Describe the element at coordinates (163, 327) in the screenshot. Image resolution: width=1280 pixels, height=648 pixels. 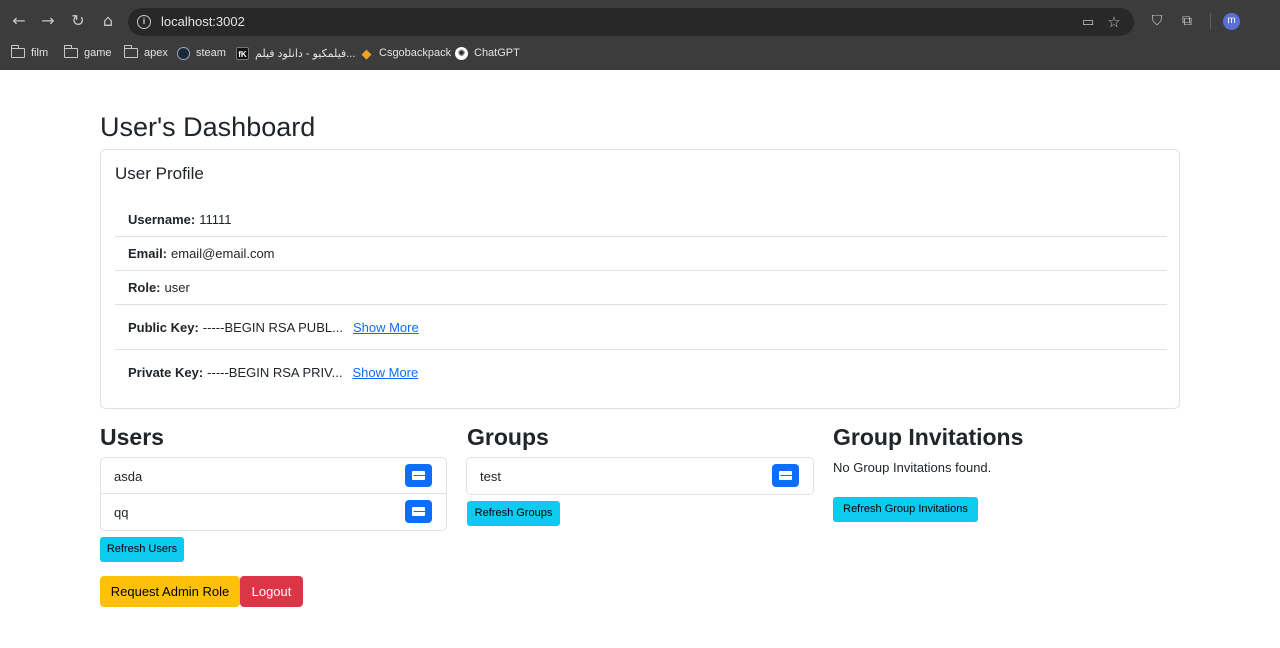
I see `public-key-label: Public Key:` at that location.